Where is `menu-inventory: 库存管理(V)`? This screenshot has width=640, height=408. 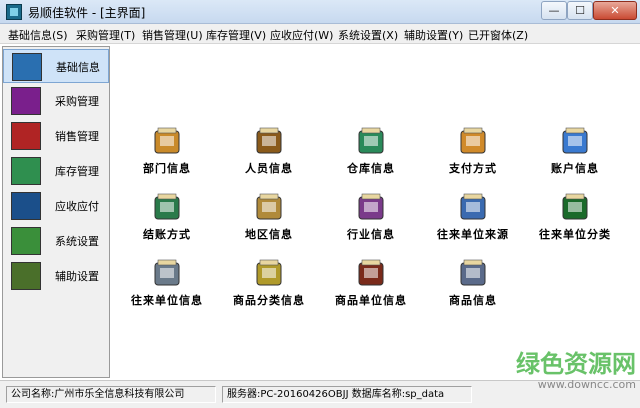
menu-inventory: 库存管理(V) is located at coordinates (236, 35).